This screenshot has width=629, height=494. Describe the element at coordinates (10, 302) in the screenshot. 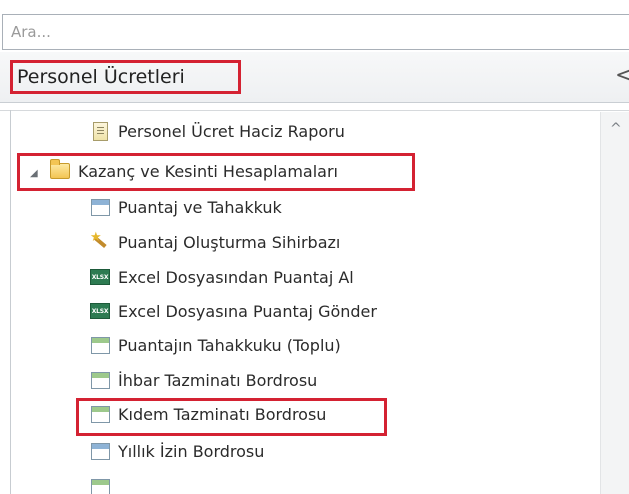

I see `tree-guide-line` at that location.